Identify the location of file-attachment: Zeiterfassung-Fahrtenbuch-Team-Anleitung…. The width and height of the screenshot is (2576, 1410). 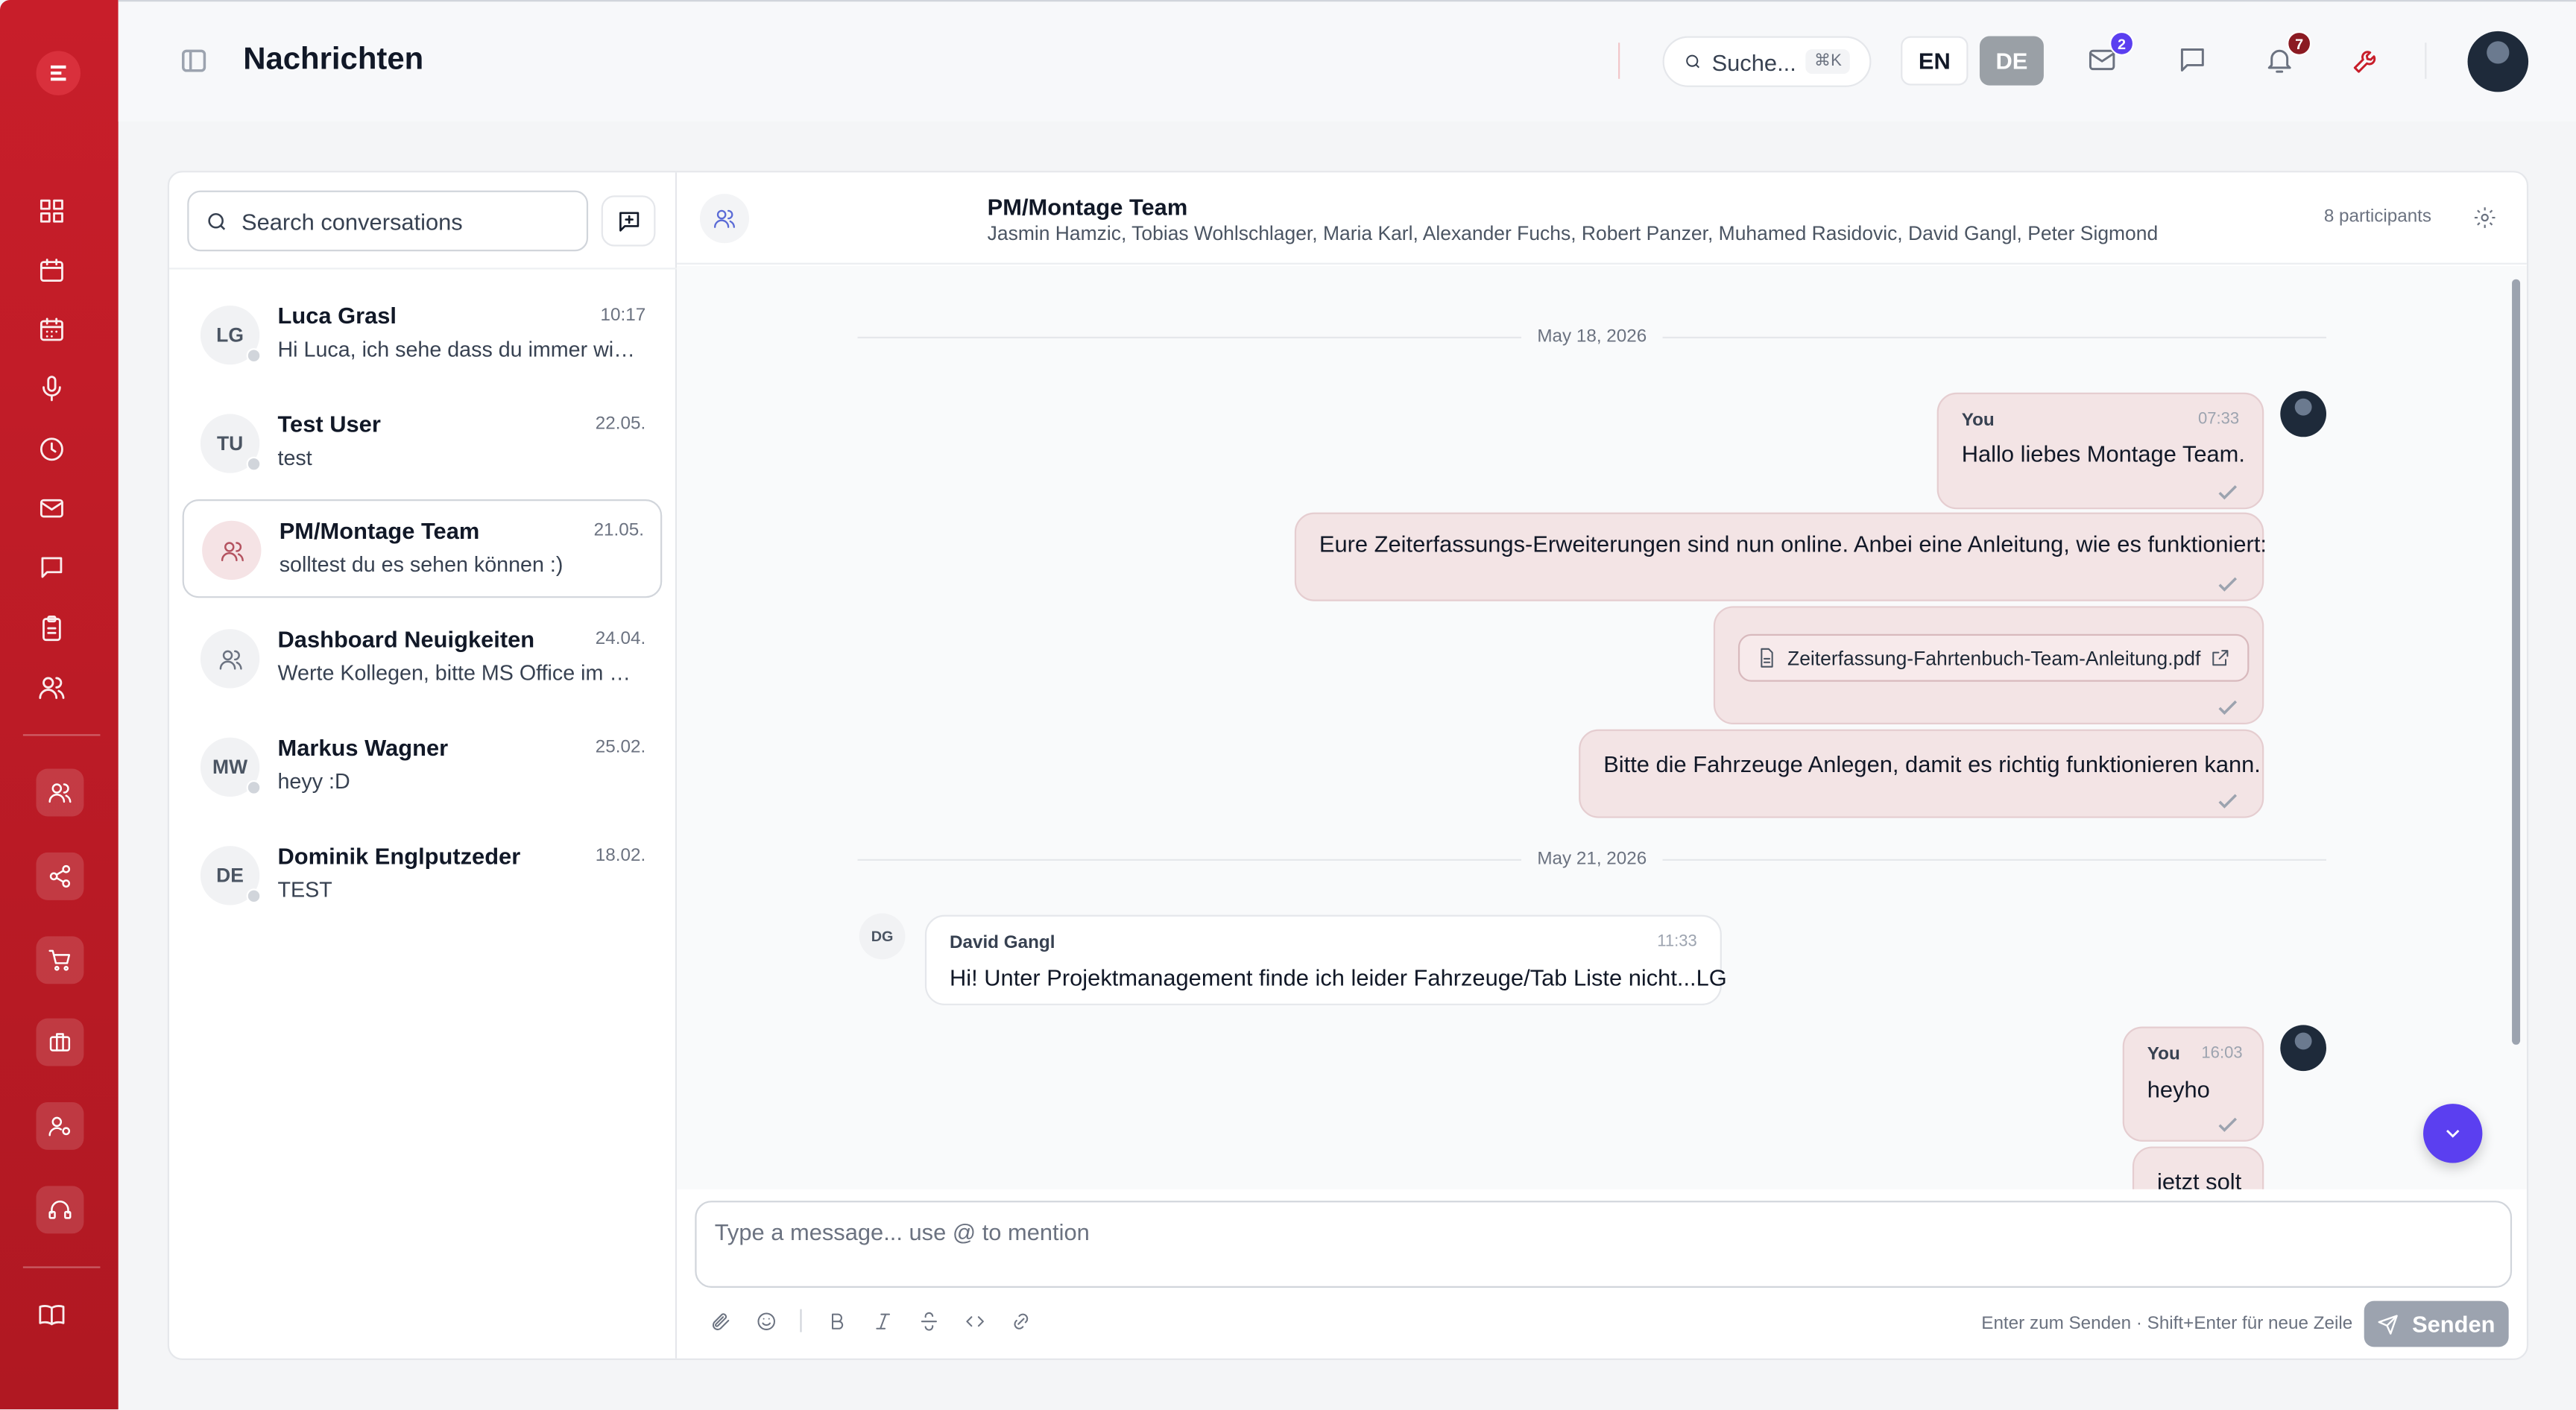
(1994, 657).